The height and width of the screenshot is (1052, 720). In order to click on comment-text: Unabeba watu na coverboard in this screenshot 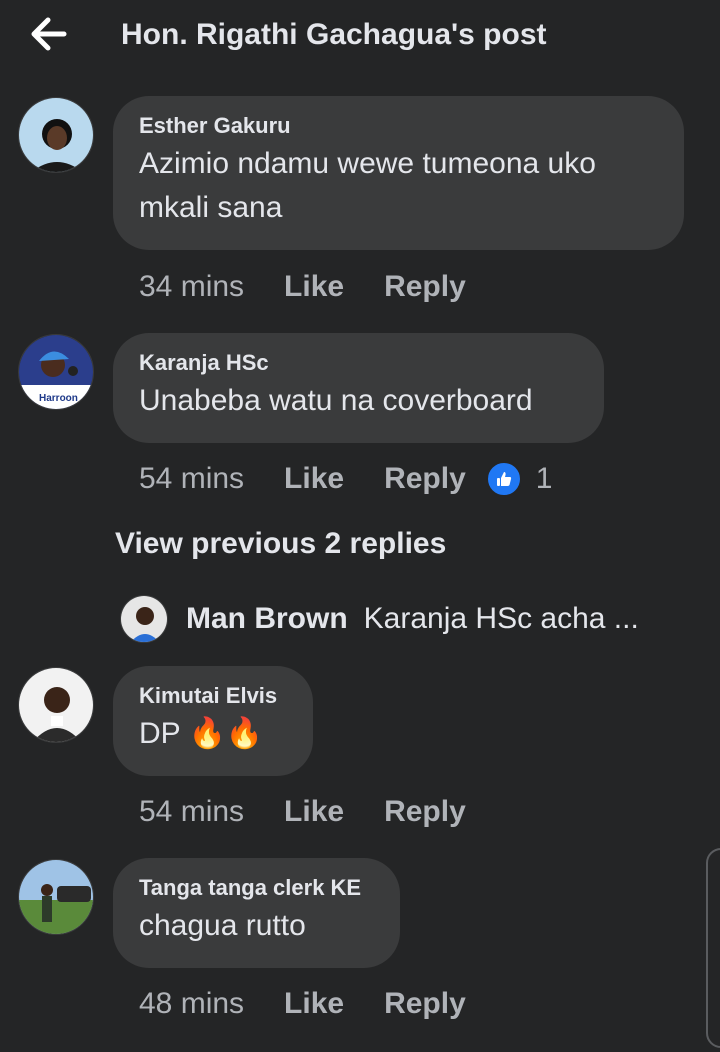, I will do `click(336, 400)`.